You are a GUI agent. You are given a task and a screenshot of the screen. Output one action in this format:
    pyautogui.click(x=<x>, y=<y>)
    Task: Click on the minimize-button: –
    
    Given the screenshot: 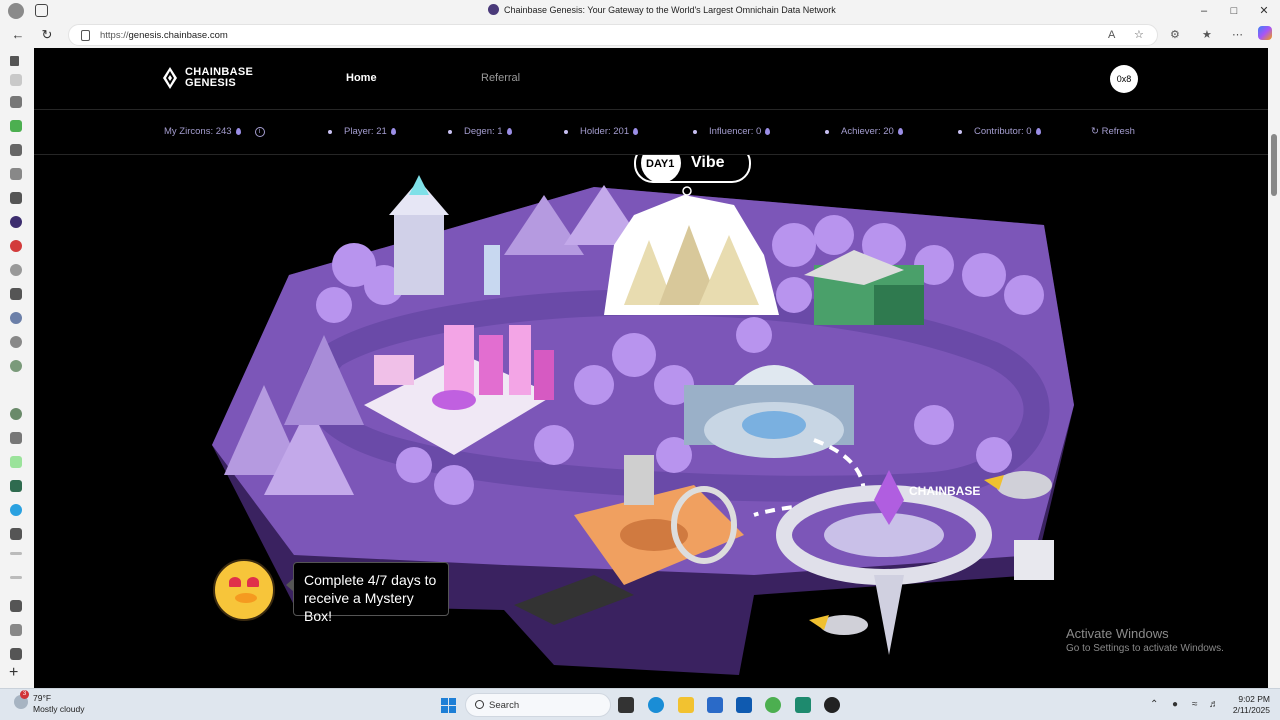 What is the action you would take?
    pyautogui.click(x=1204, y=11)
    